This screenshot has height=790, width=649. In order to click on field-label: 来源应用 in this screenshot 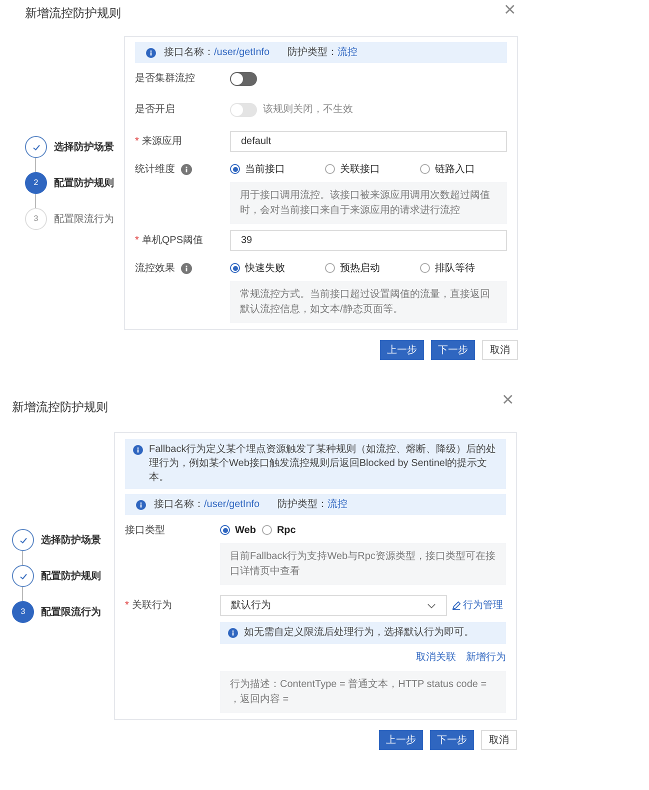, I will do `click(162, 141)`.